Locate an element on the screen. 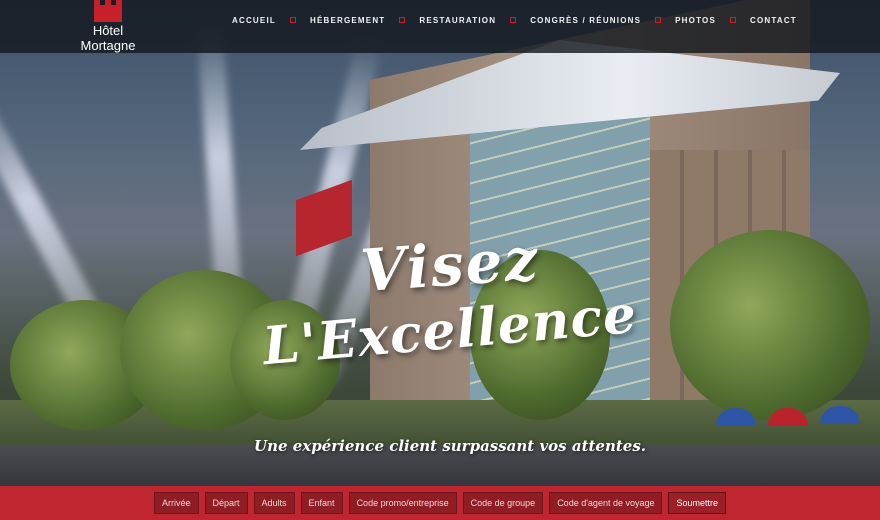 The height and width of the screenshot is (520, 880). hotel-logo: Hôtel Mortagne is located at coordinates (108, 26).